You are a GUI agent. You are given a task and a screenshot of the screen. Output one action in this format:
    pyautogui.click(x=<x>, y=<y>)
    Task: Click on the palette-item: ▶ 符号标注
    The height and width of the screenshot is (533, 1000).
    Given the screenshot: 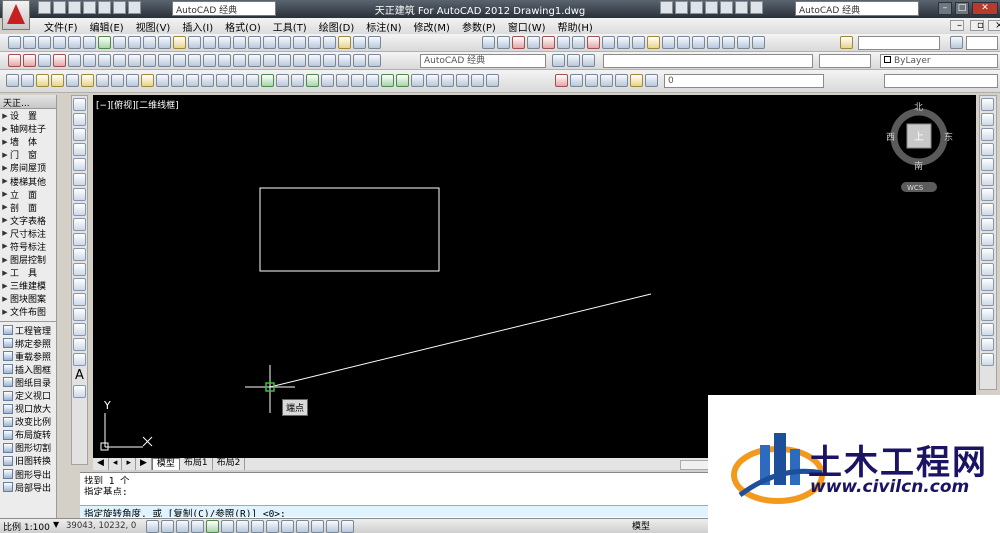 What is the action you would take?
    pyautogui.click(x=28, y=246)
    